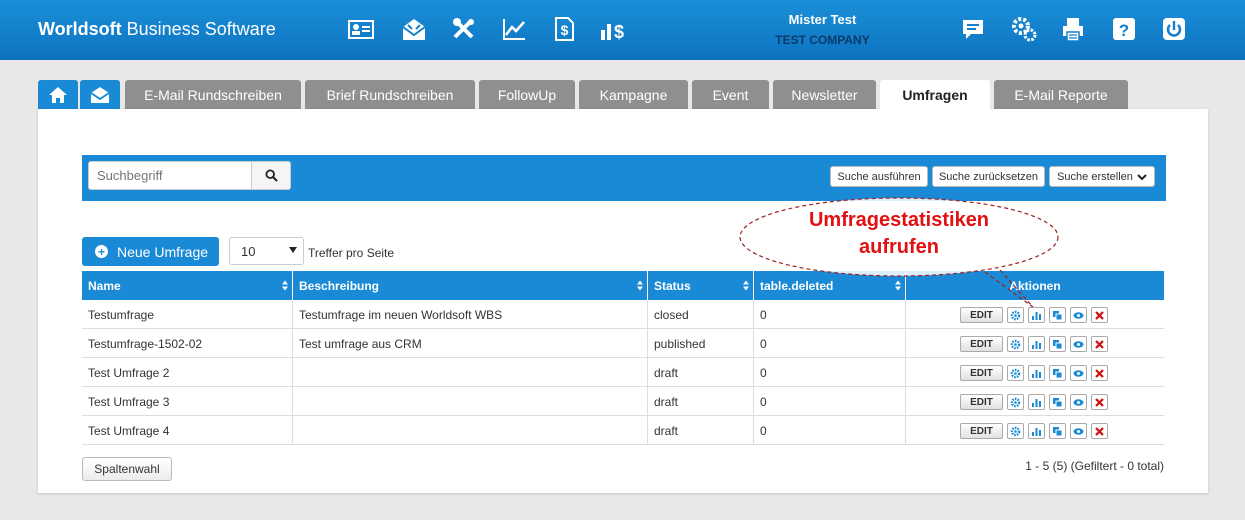  I want to click on pager-info: 1 - 5 (5) (Gefiltert - 0 total), so click(1094, 466).